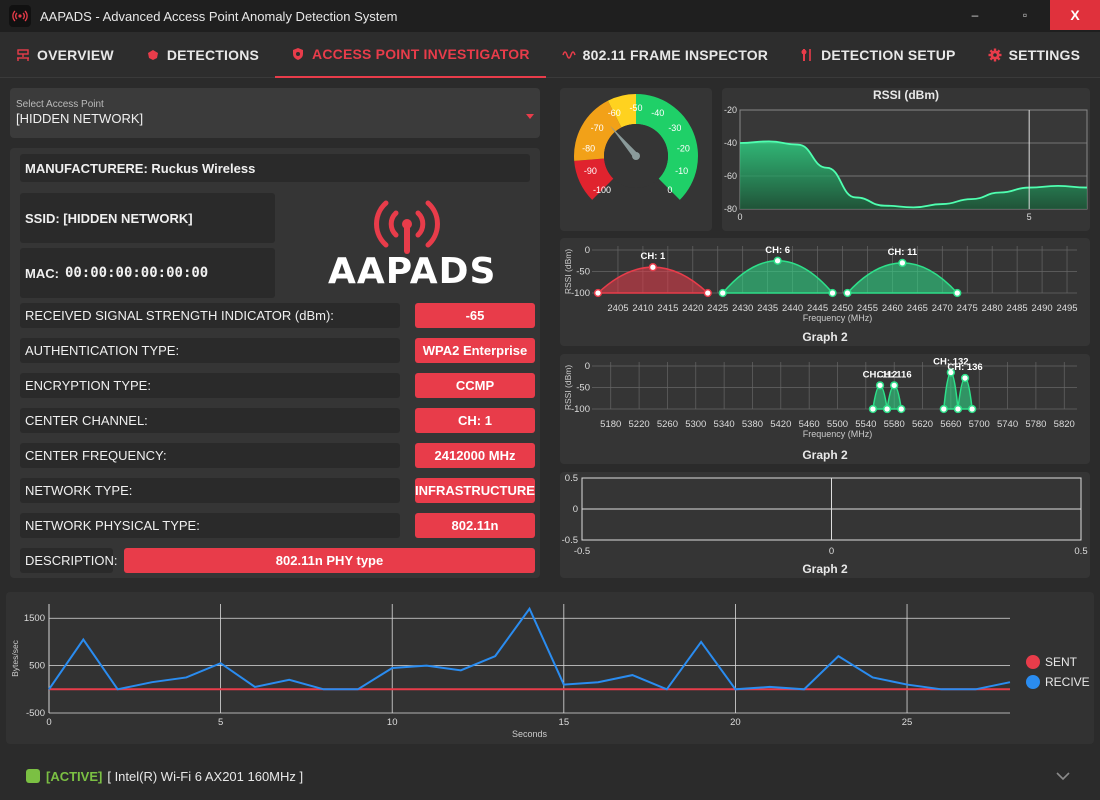  What do you see at coordinates (590, 171) in the screenshot?
I see `gauge-tick-label: -90` at bounding box center [590, 171].